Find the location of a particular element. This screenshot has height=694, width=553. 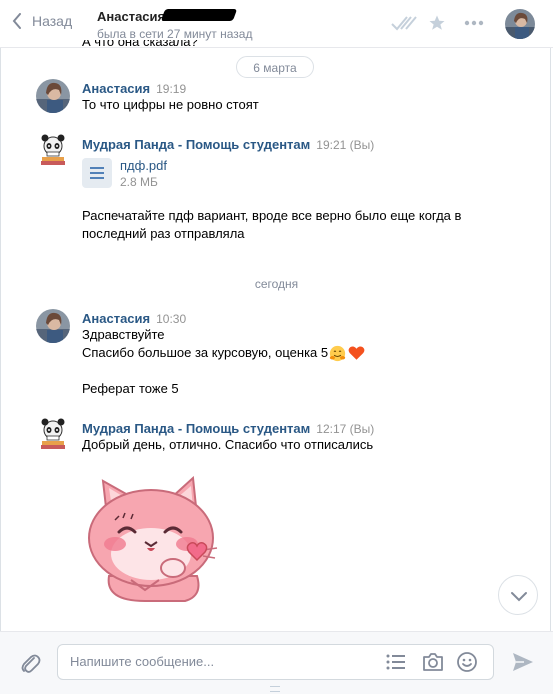

message-text-line: Реферат тоже 5 is located at coordinates (130, 388).